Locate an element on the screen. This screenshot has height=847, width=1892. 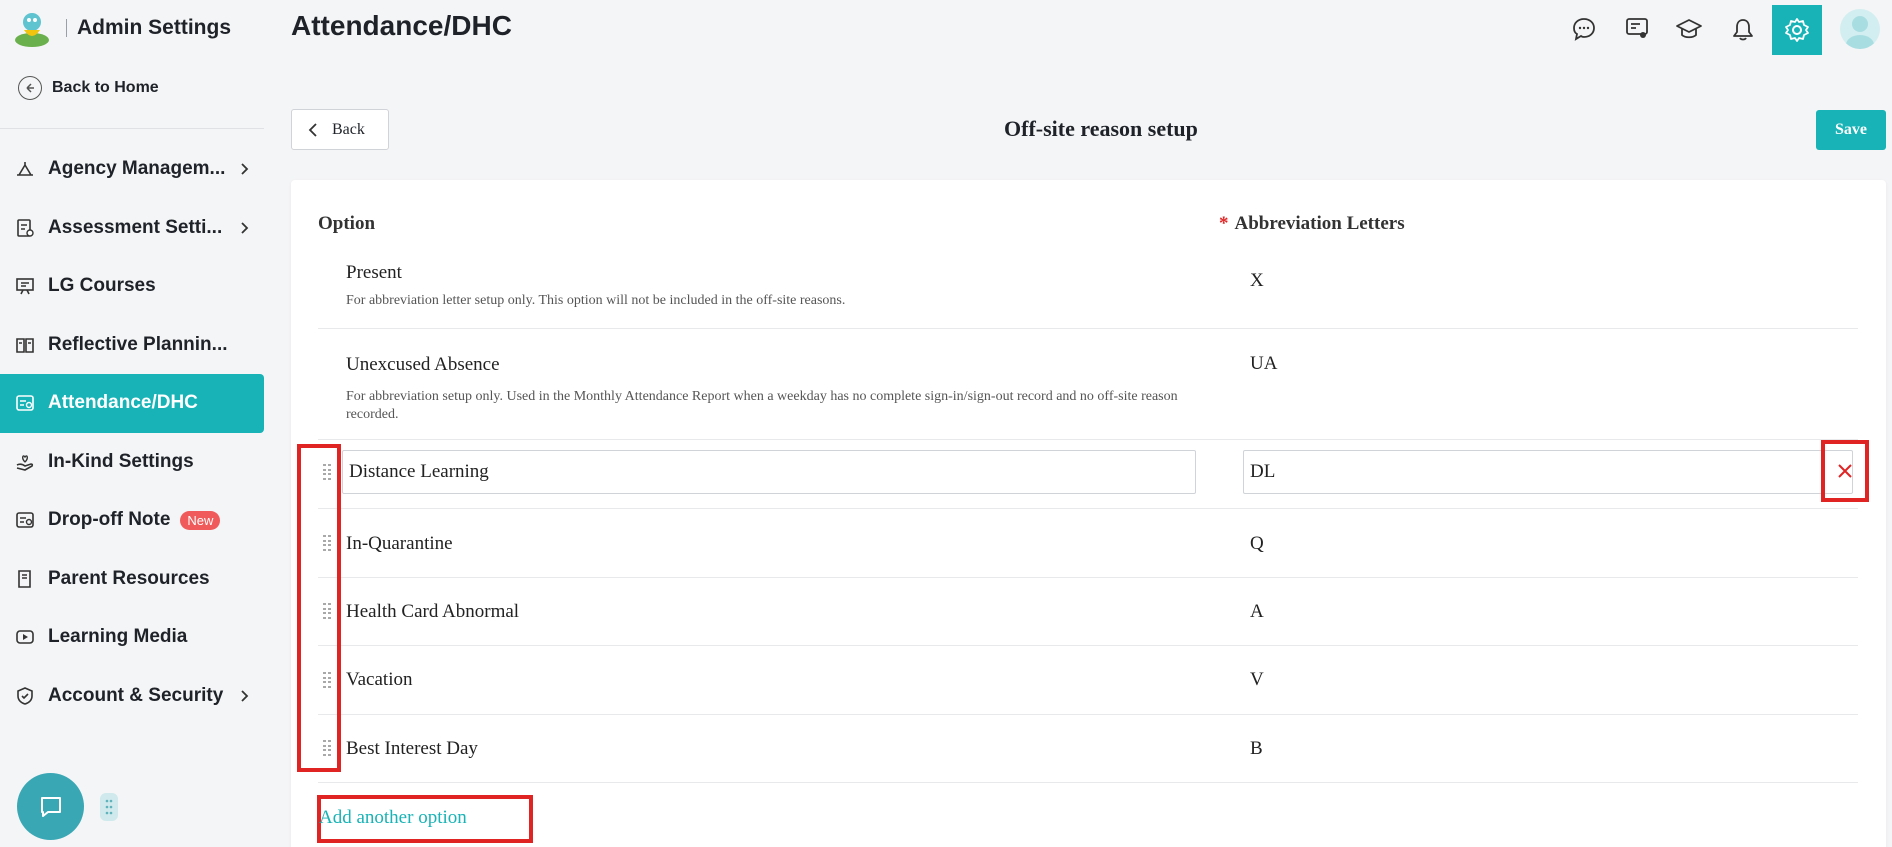
back-to-home-link: Back to Home is located at coordinates (88, 88).